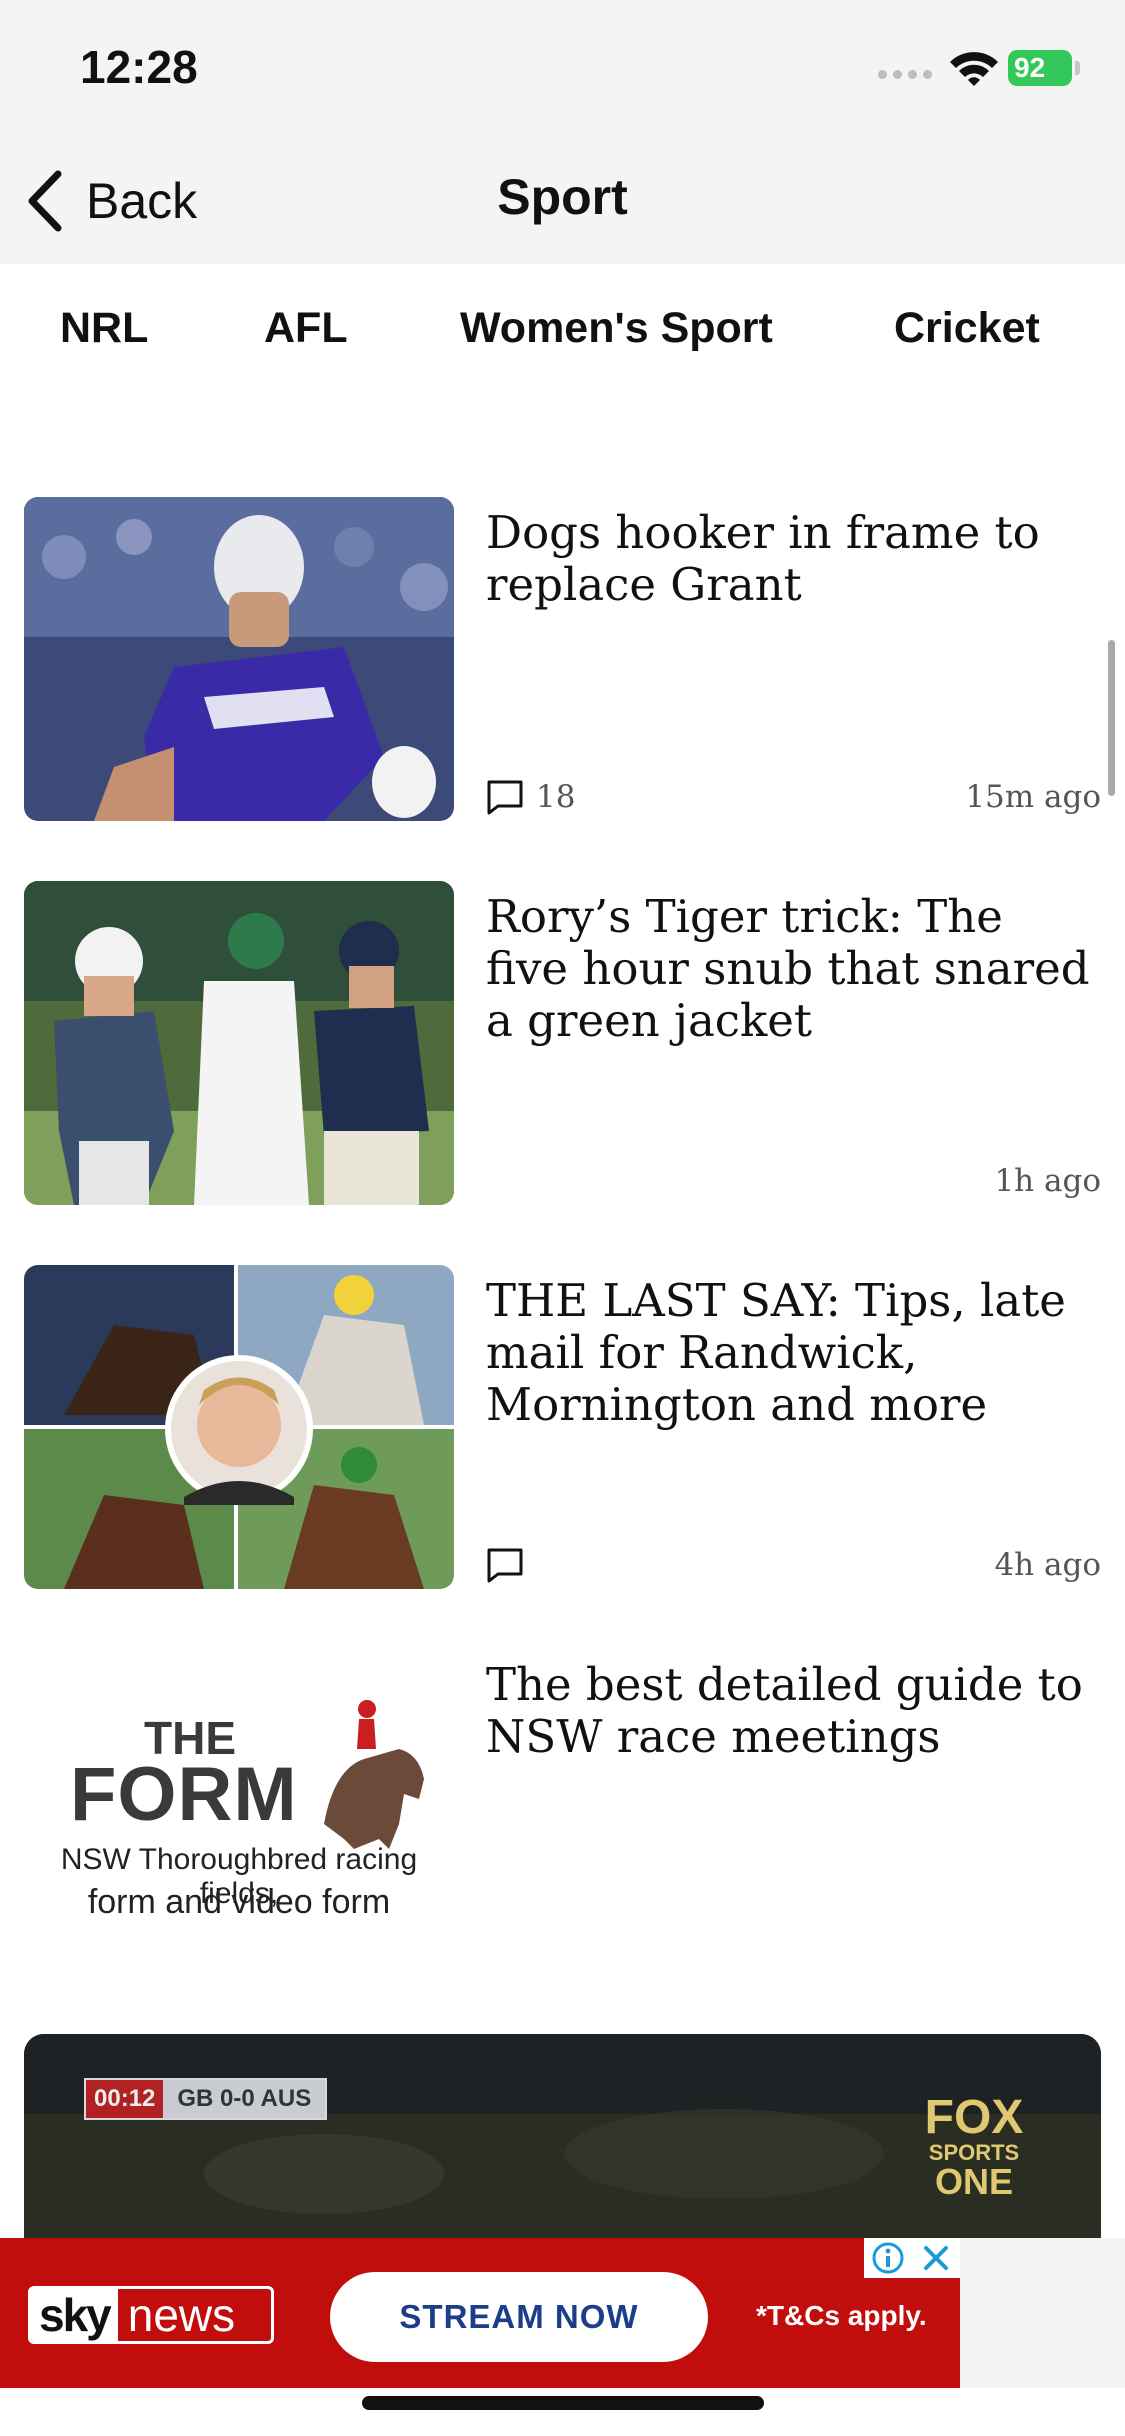 The height and width of the screenshot is (2436, 1125). Describe the element at coordinates (306, 328) in the screenshot. I see `tab-afl: AFL` at that location.